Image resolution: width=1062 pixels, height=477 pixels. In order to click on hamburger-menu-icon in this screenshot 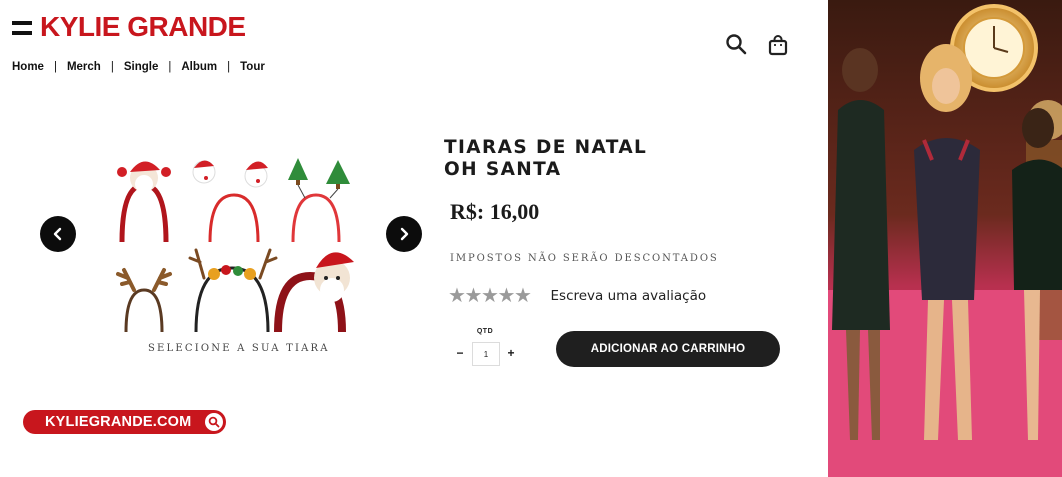, I will do `click(22, 28)`.